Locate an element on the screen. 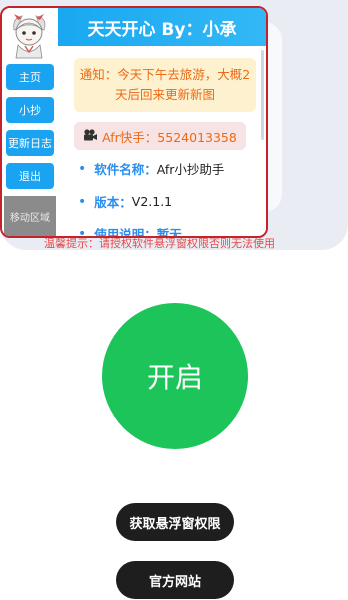 This screenshot has width=348, height=600. info-key: 软件名称： is located at coordinates (125, 169).